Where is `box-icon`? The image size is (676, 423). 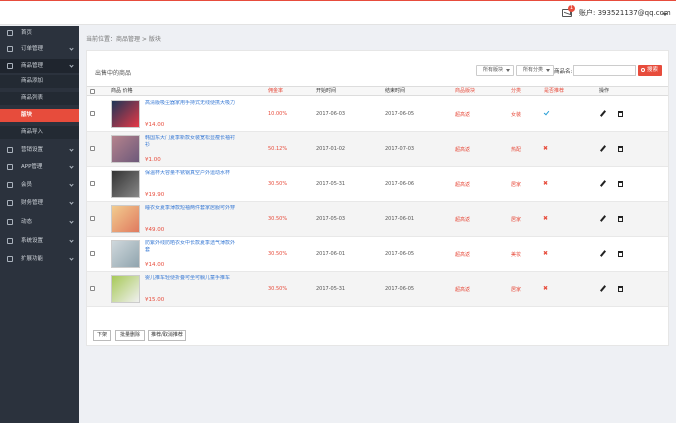 box-icon is located at coordinates (10, 66).